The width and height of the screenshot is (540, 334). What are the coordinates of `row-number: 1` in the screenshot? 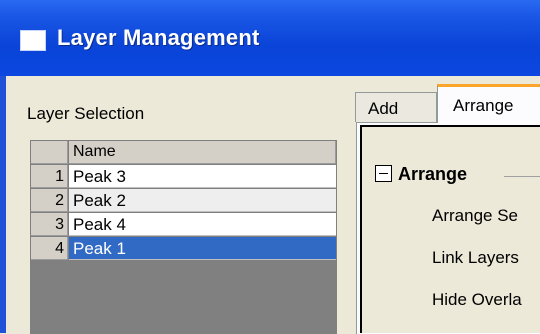 It's located at (49, 176).